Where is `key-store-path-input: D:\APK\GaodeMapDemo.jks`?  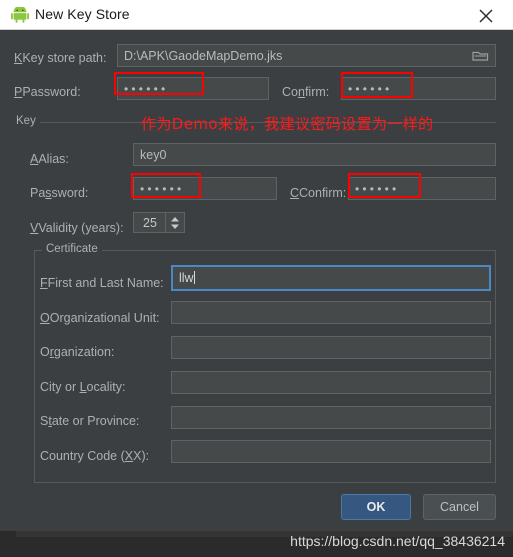 key-store-path-input: D:\APK\GaodeMapDemo.jks is located at coordinates (306, 55).